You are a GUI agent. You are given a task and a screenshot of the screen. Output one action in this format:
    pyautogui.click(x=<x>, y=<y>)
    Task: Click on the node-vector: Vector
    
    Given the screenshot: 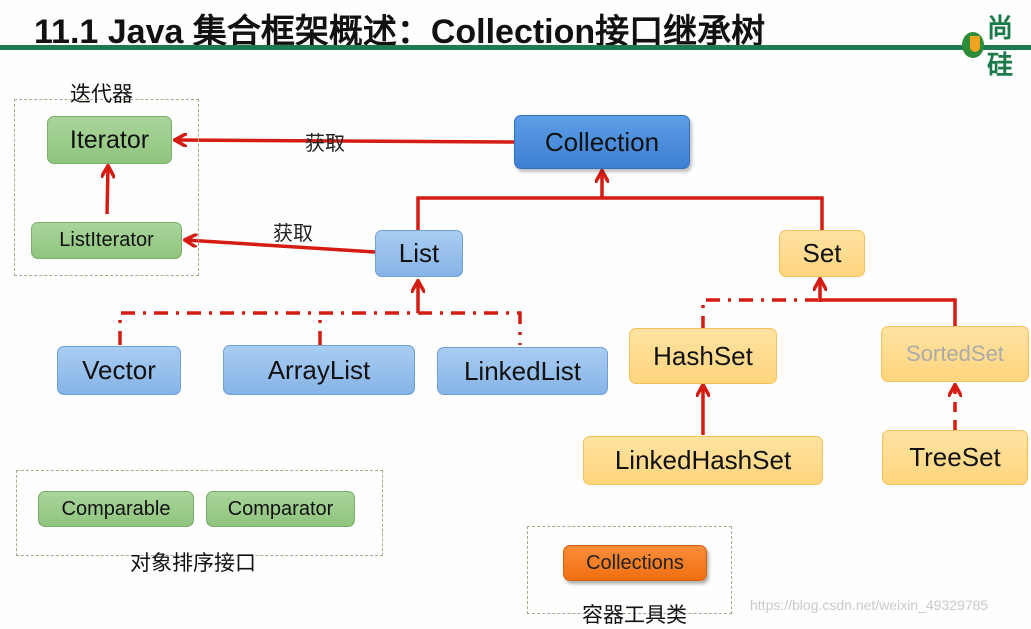 What is the action you would take?
    pyautogui.click(x=119, y=370)
    